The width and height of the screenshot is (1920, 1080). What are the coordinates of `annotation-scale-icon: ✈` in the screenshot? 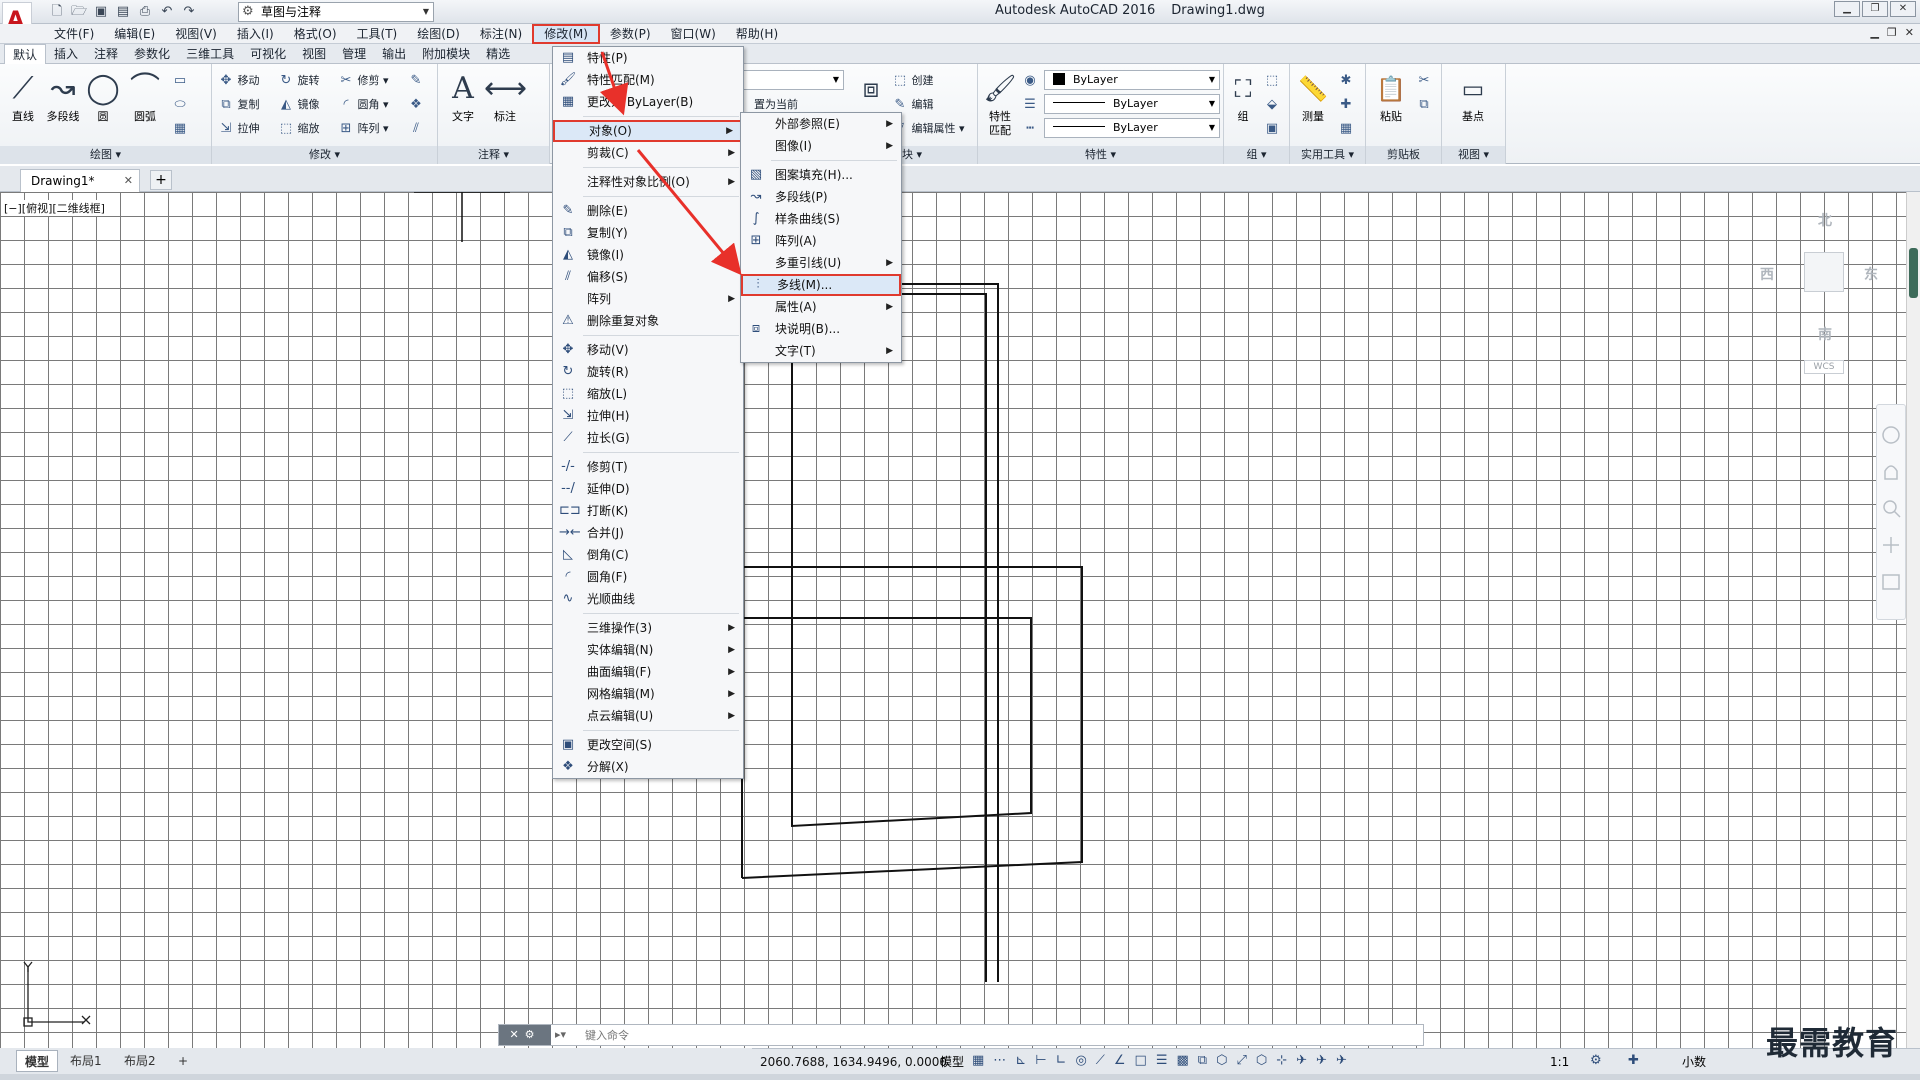 It's located at (1341, 1060).